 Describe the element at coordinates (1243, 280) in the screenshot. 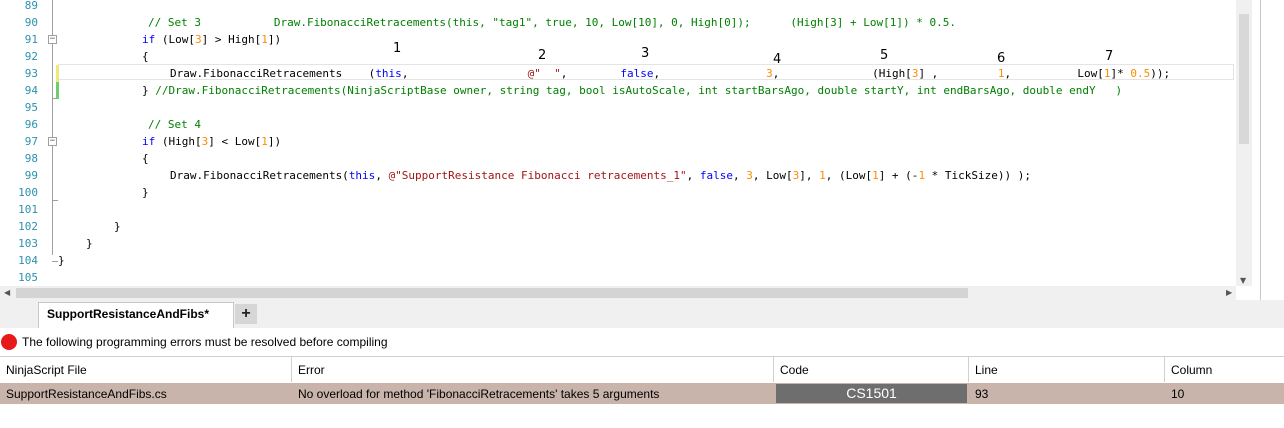

I see `scroll-down-icon: ▼` at that location.